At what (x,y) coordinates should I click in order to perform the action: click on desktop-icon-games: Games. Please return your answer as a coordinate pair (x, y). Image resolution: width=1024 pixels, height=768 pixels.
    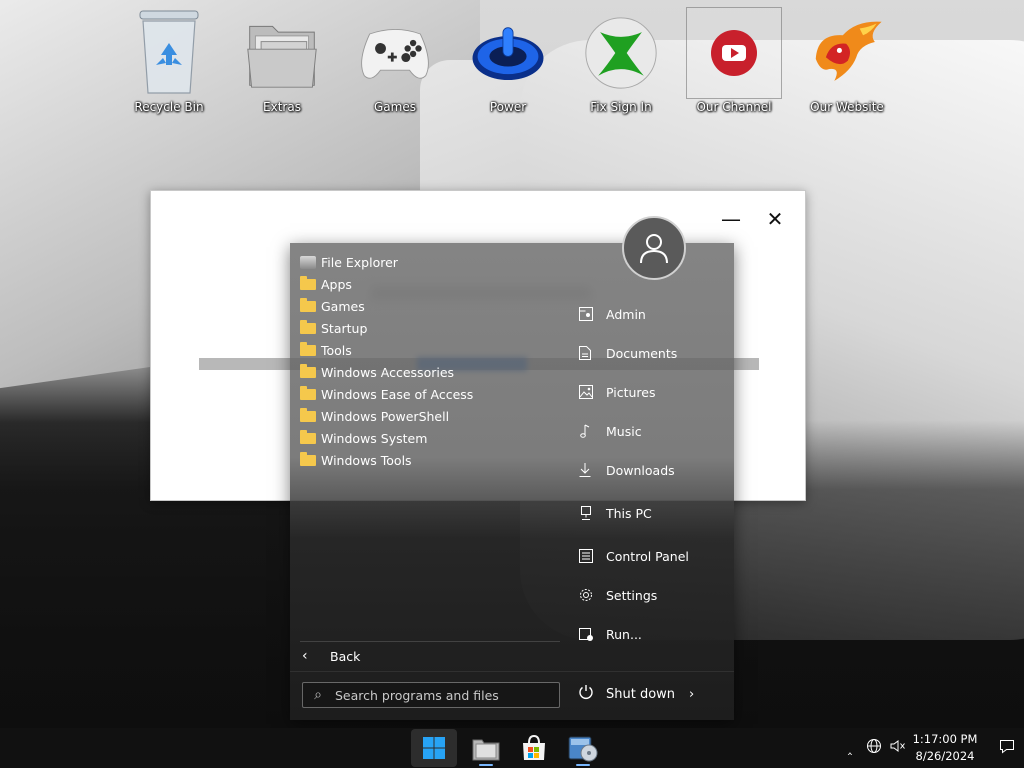
    Looking at the image, I should click on (395, 66).